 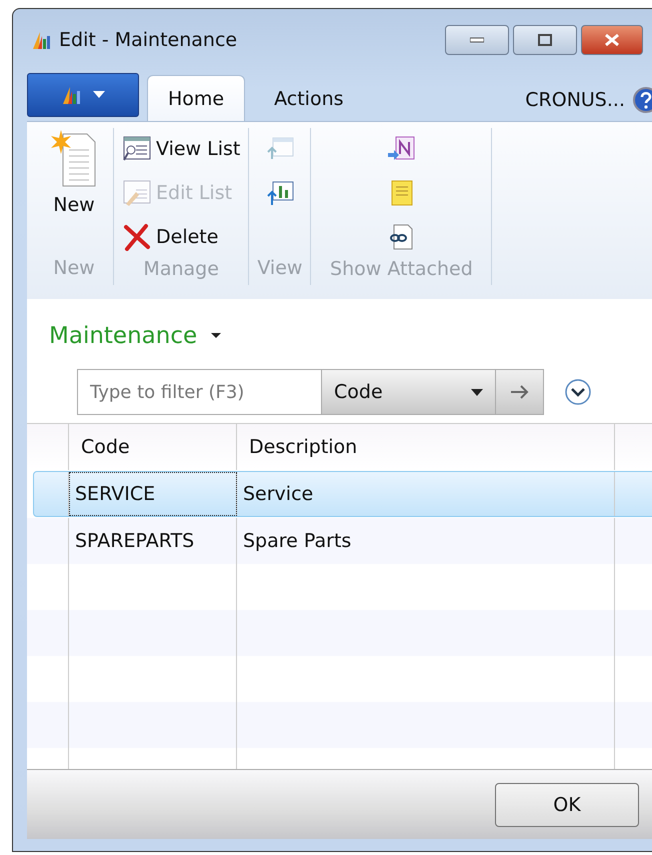 I want to click on delete-icon, so click(x=137, y=237).